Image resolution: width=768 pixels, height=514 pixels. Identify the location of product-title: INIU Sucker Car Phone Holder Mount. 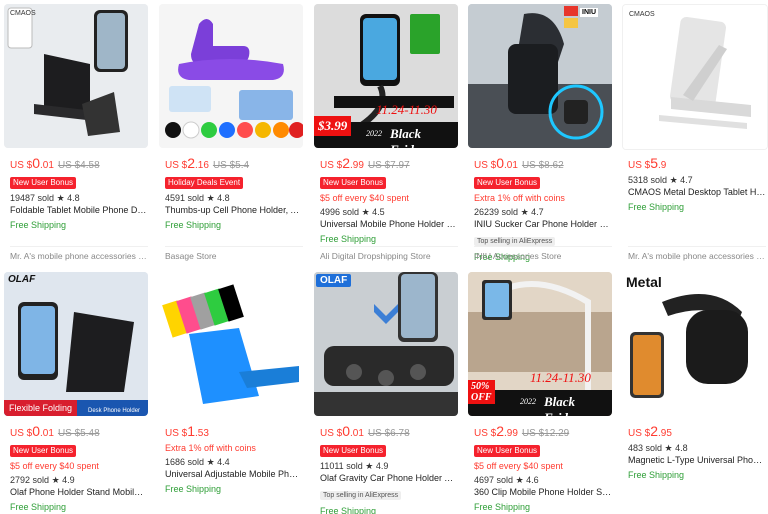
(543, 224).